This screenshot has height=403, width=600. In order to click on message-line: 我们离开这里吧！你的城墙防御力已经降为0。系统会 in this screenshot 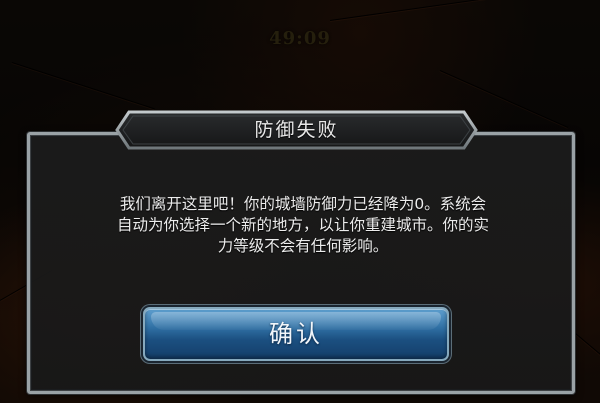, I will do `click(303, 204)`.